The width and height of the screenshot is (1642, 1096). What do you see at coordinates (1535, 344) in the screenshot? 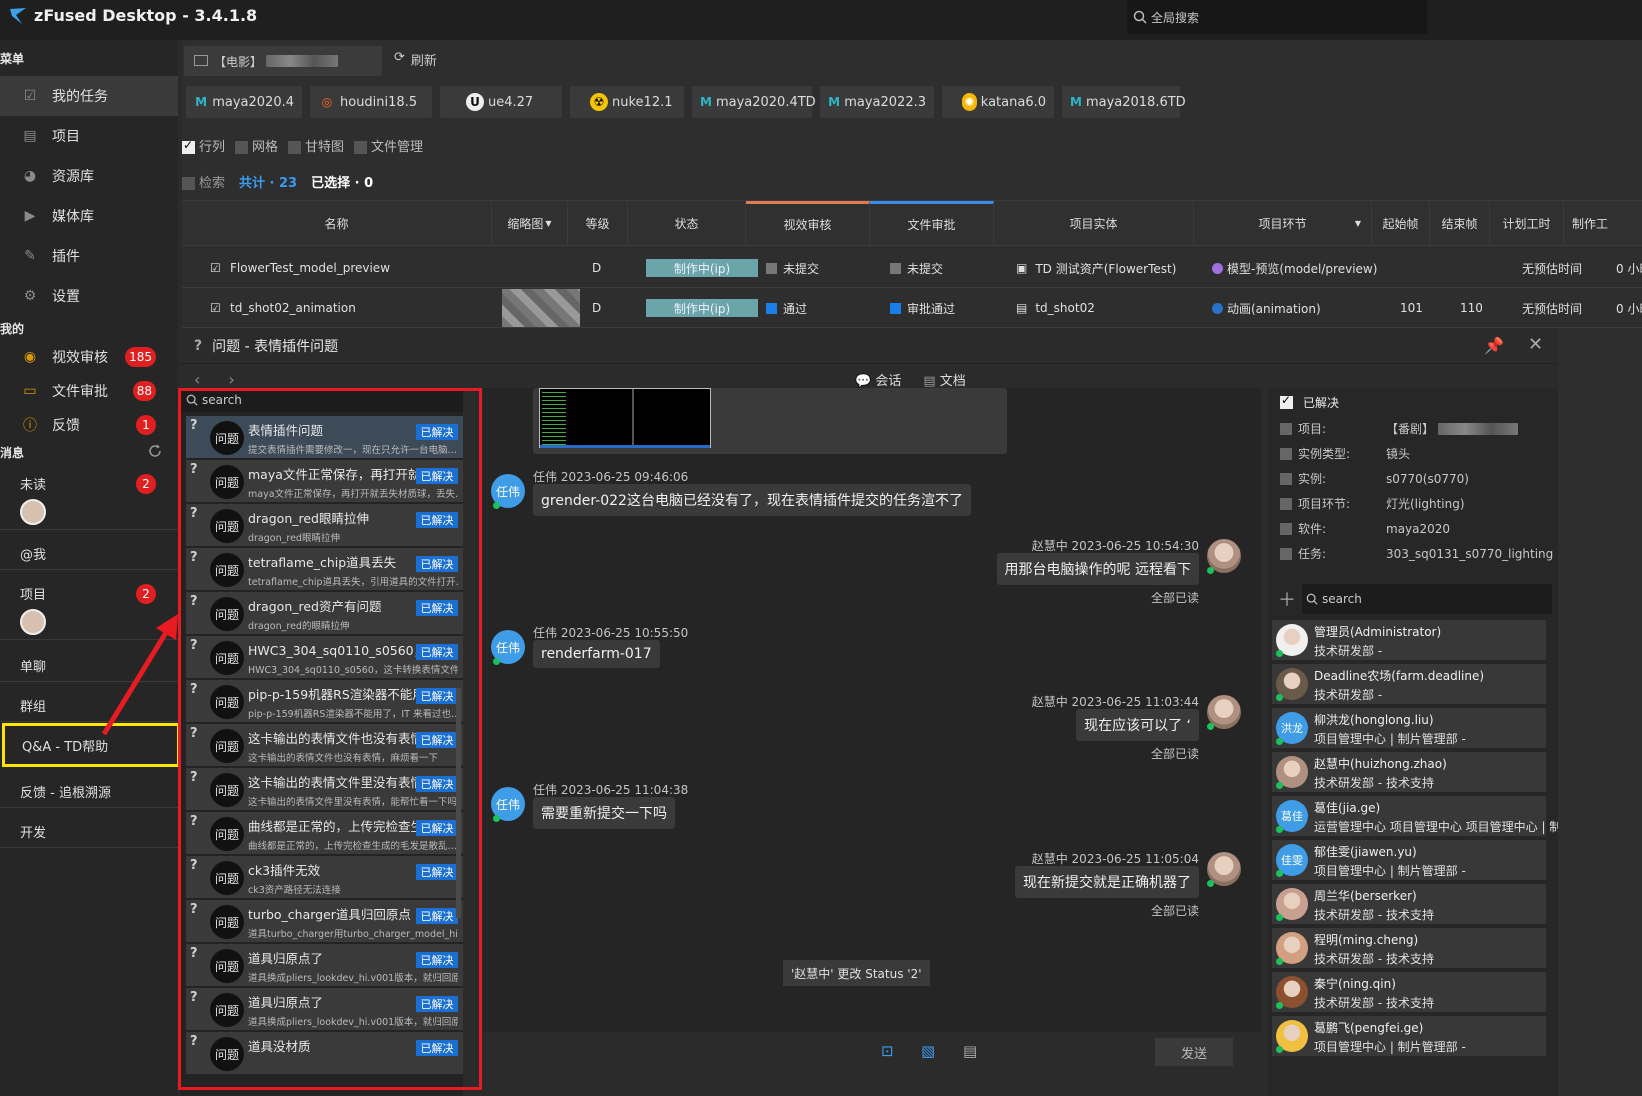
I see `close-icon: ✕` at bounding box center [1535, 344].